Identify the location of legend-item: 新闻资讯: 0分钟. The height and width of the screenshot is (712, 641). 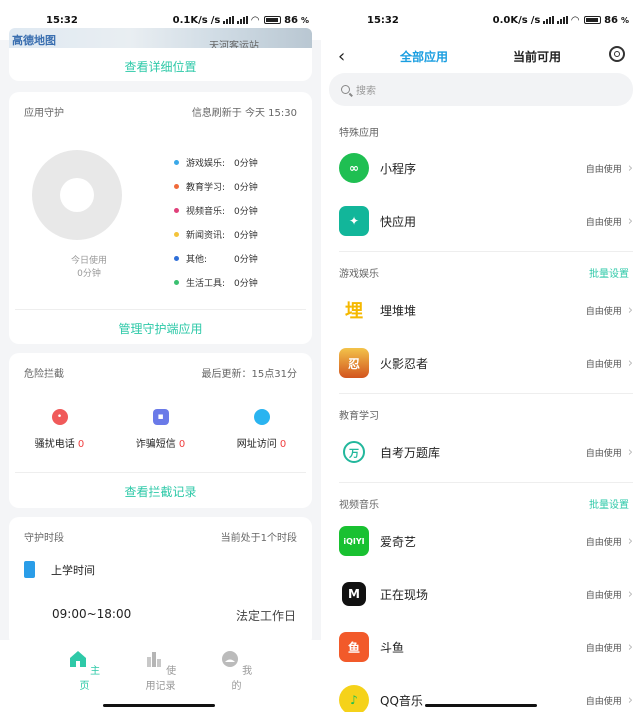
(216, 234).